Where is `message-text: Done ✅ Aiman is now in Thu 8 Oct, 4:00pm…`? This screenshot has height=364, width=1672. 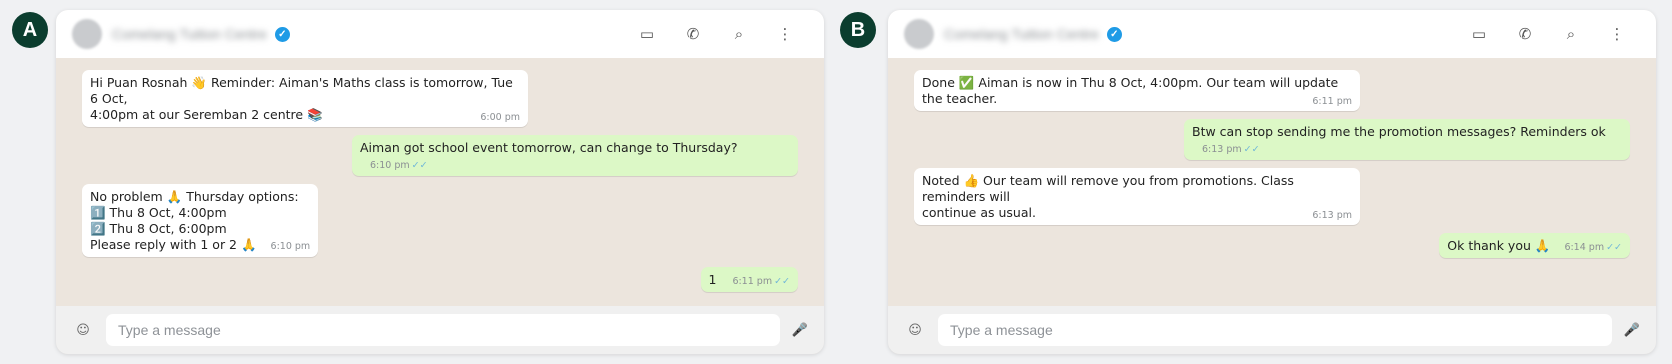 message-text: Done ✅ Aiman is now in Thu 8 Oct, 4:00pm… is located at coordinates (1132, 90).